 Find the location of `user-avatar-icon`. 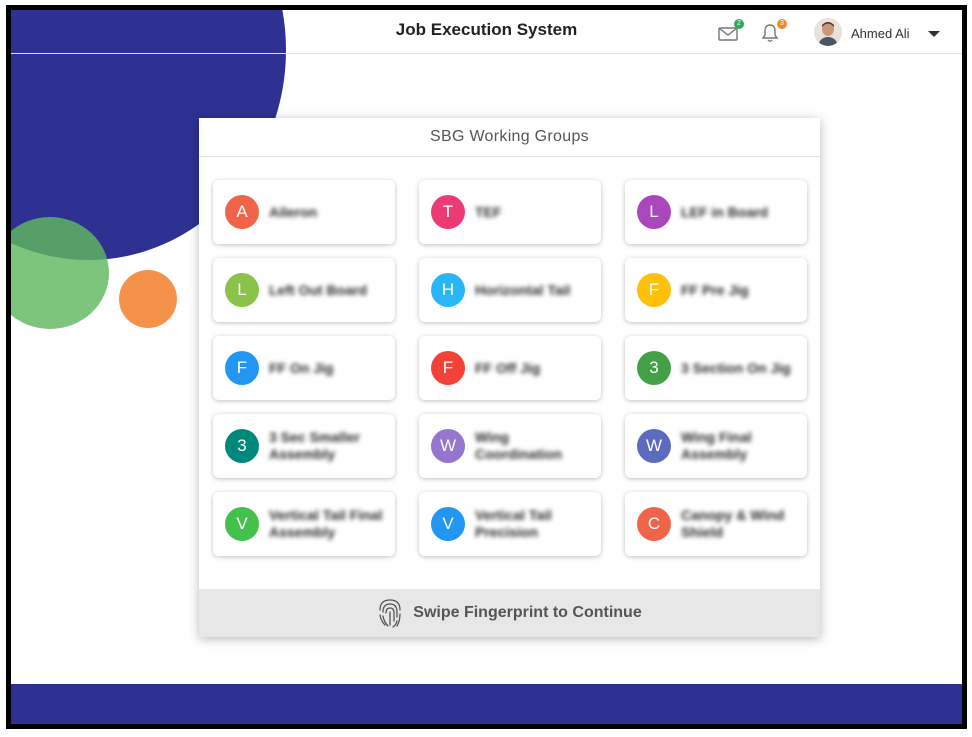

user-avatar-icon is located at coordinates (828, 32).